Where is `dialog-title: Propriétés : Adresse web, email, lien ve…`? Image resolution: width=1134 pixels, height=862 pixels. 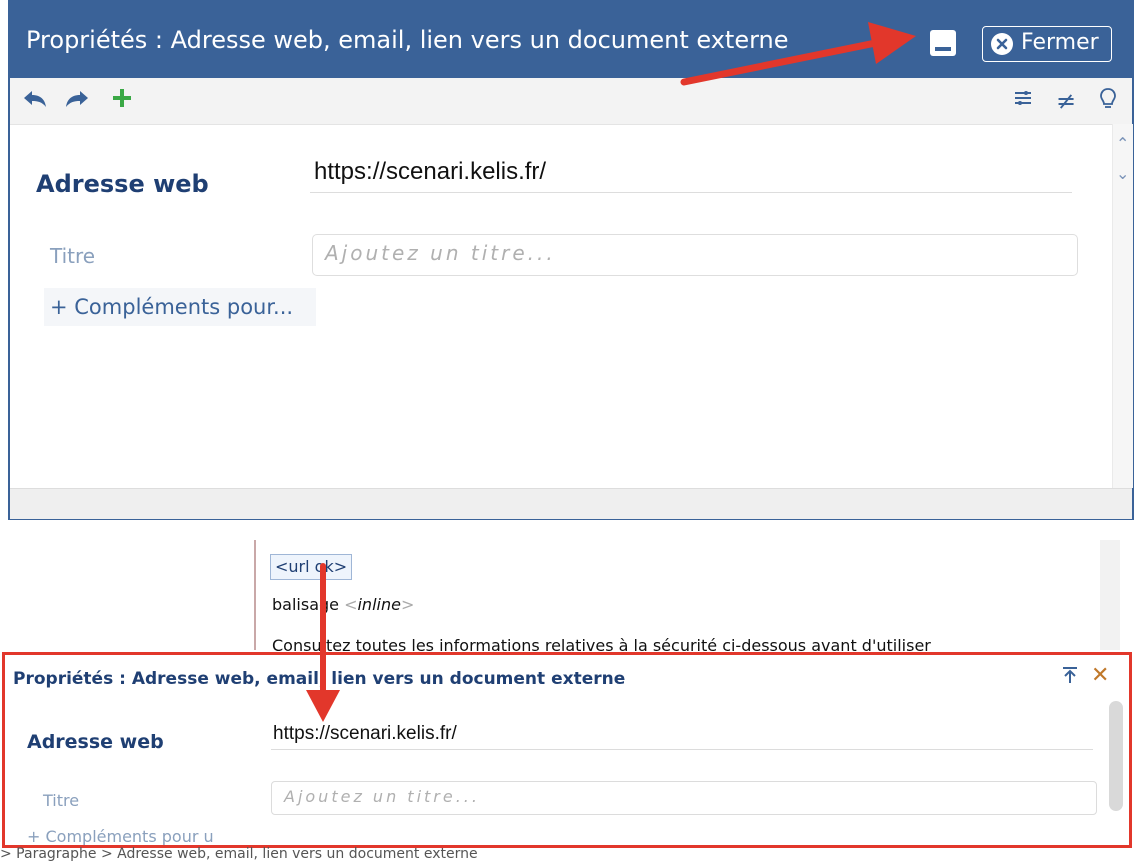 dialog-title: Propriétés : Adresse web, email, lien ve… is located at coordinates (407, 40).